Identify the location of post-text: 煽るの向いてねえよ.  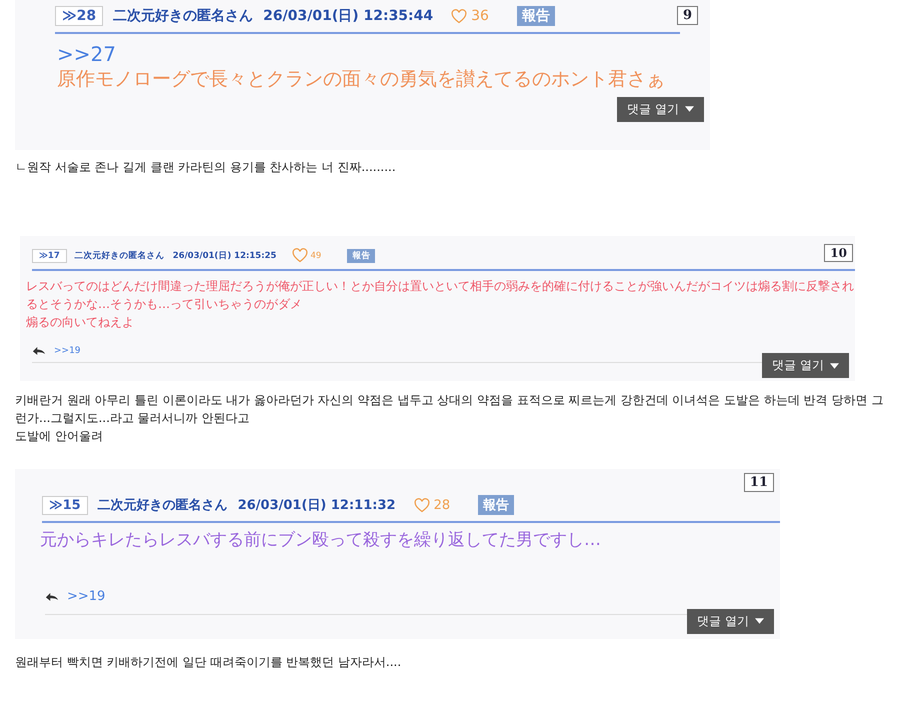
(80, 322).